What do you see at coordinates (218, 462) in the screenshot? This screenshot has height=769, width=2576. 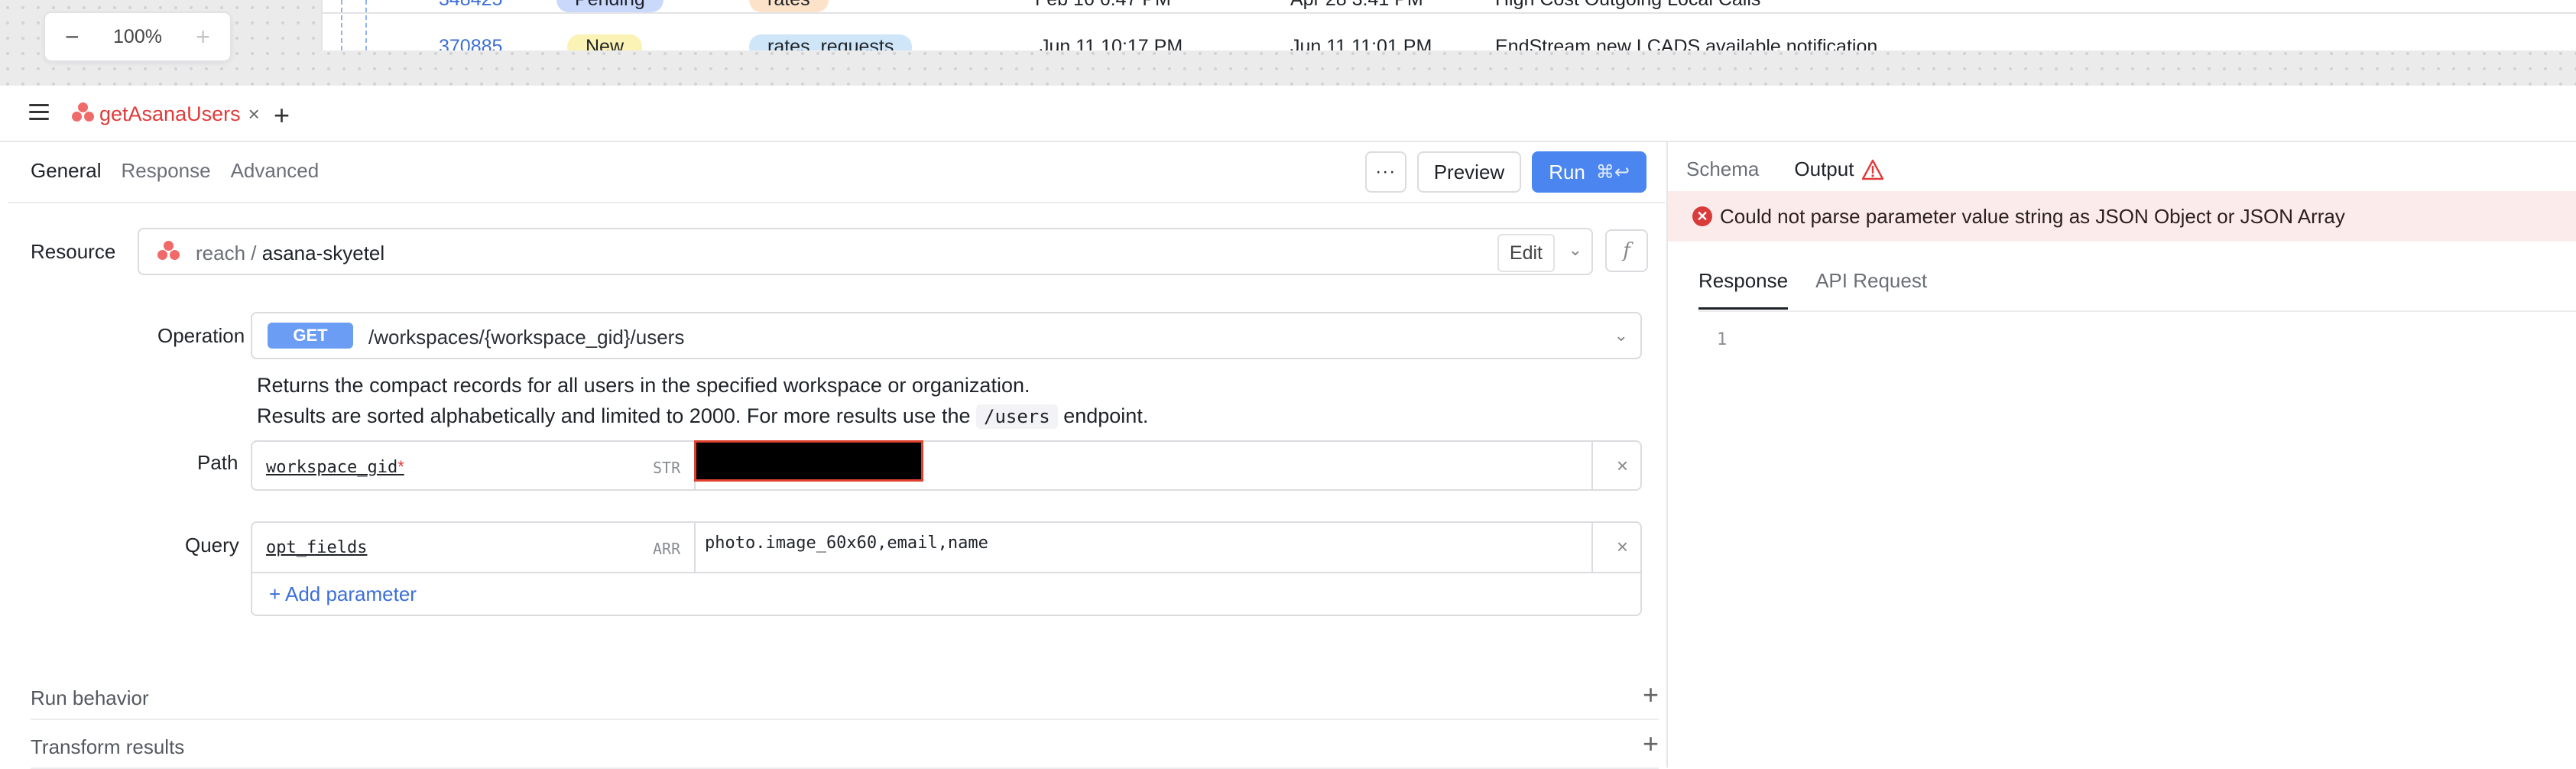 I see `path-label: Path` at bounding box center [218, 462].